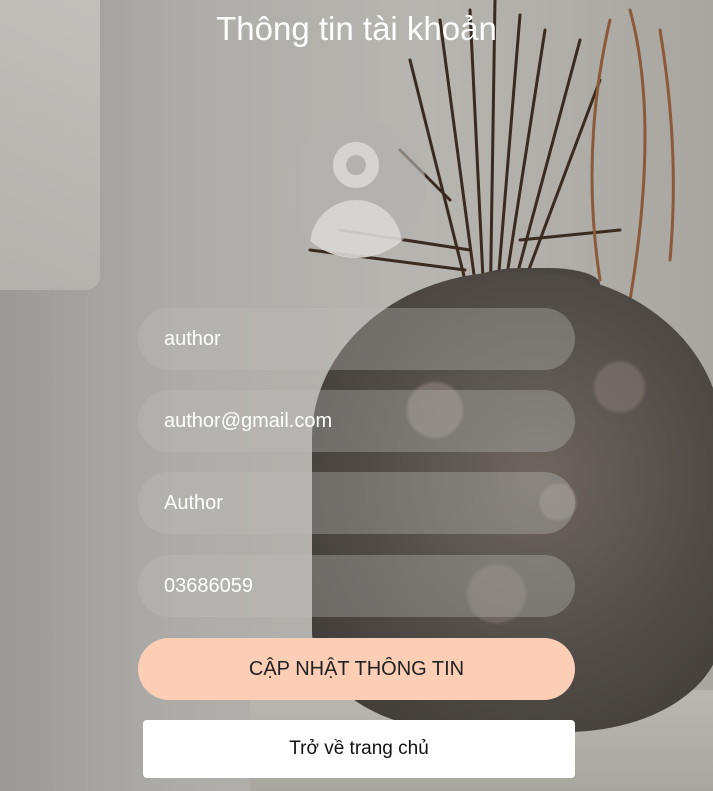  Describe the element at coordinates (359, 749) in the screenshot. I see `back-home-button: Trở về trang chủ` at that location.